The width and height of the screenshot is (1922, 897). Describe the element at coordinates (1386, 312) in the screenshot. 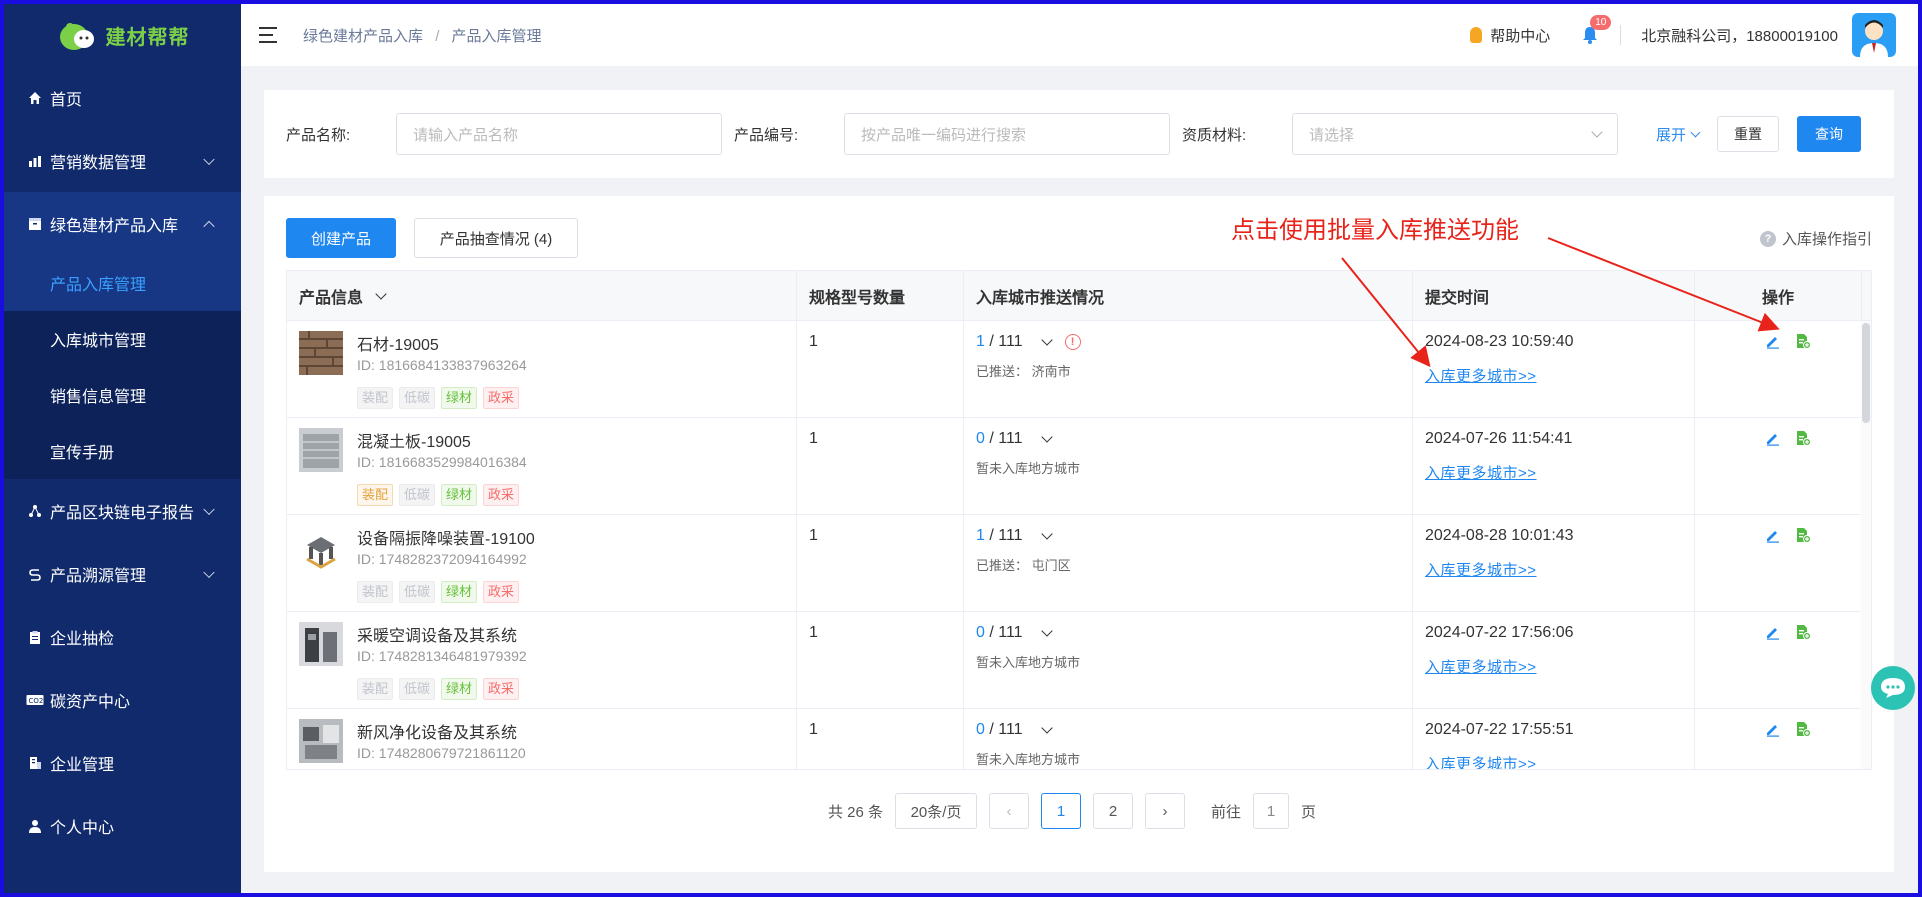

I see `arrow-to-more-cities` at that location.